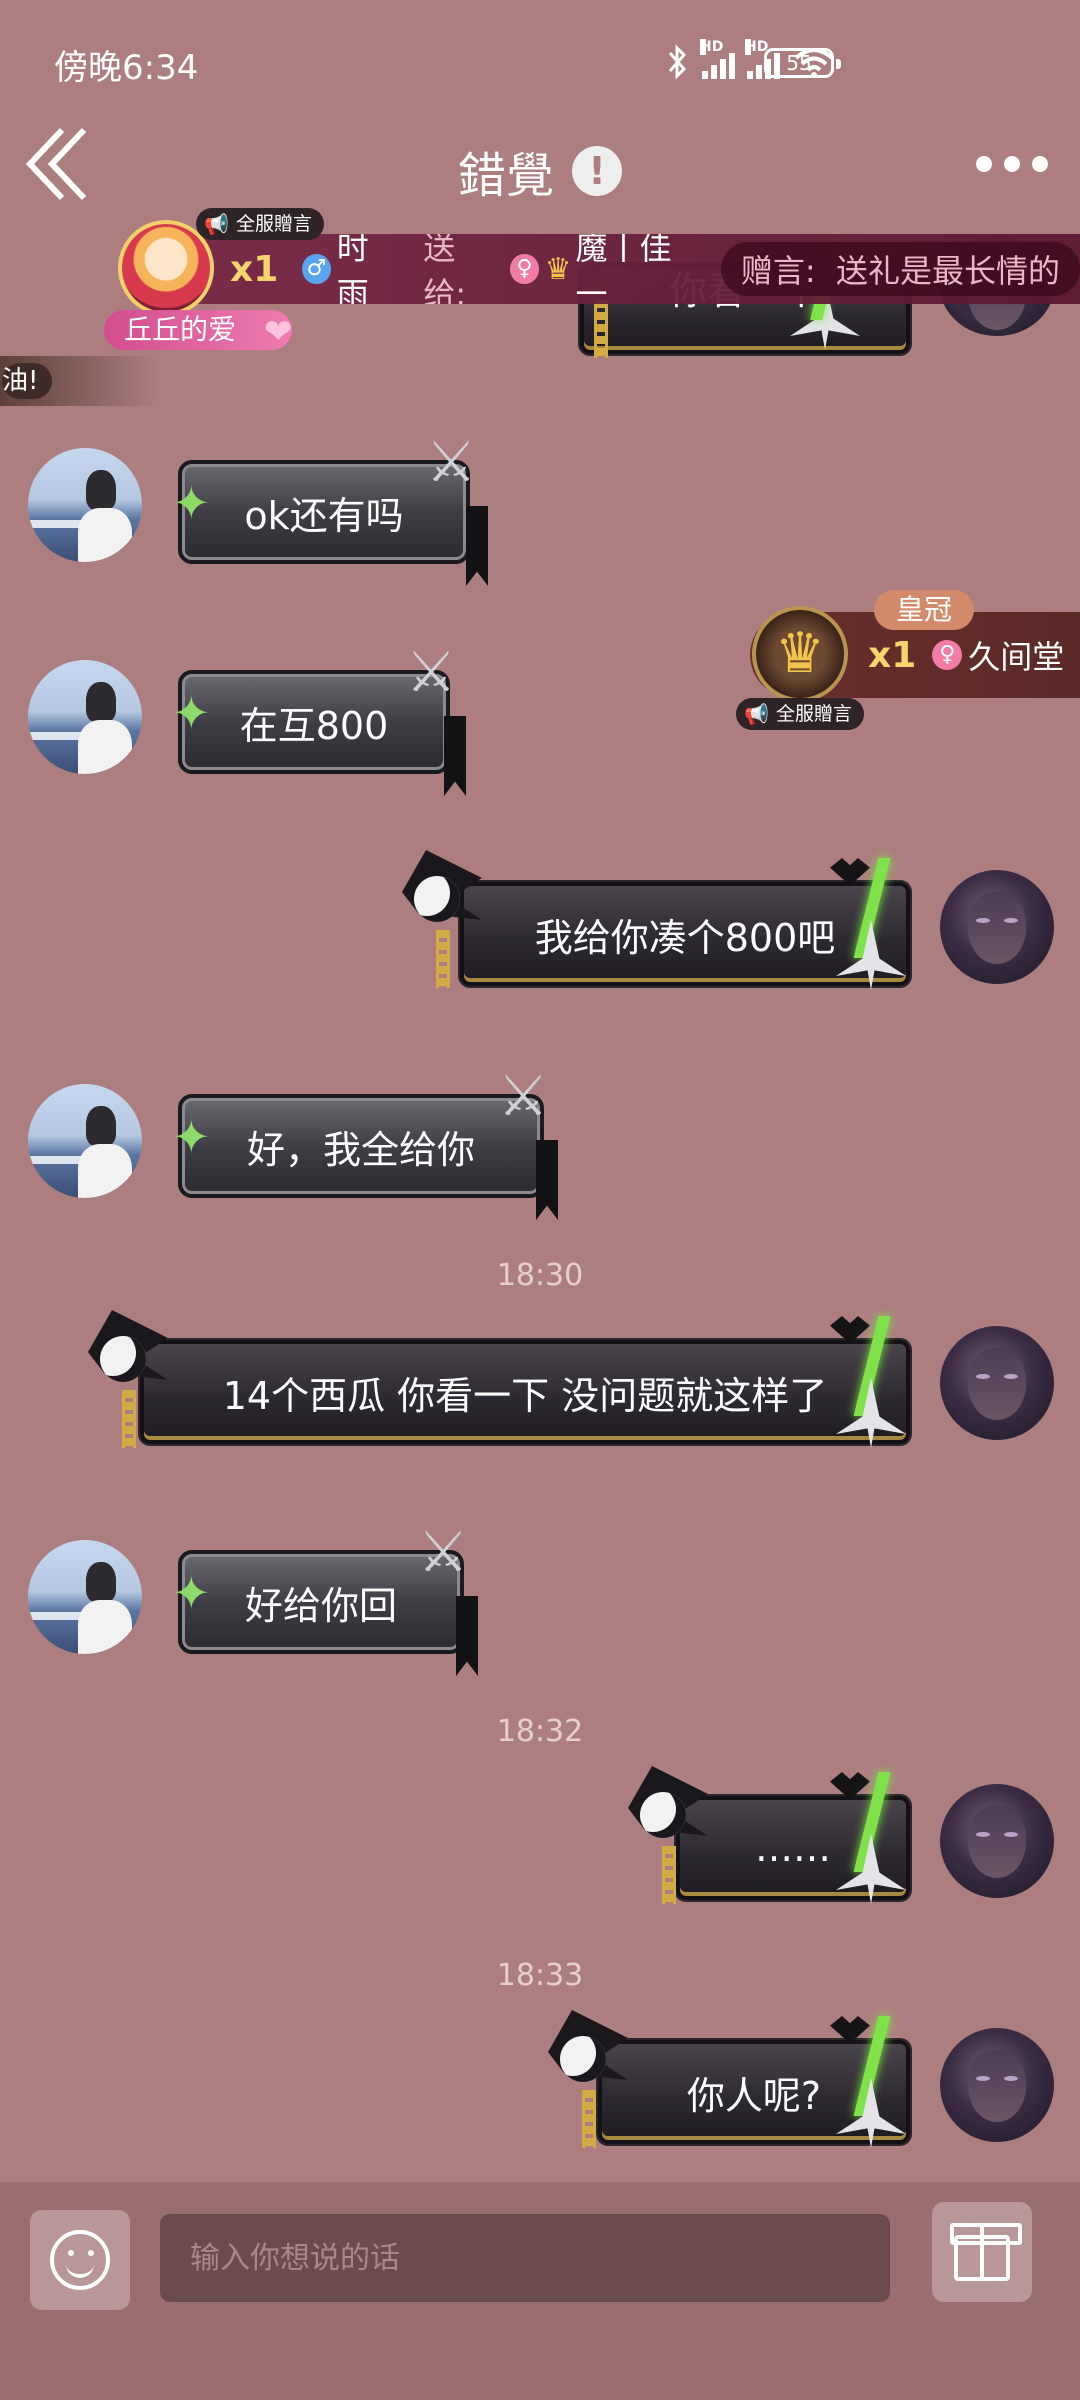 The width and height of the screenshot is (1080, 2400). What do you see at coordinates (27, 381) in the screenshot?
I see `left-banner-text: 油!` at bounding box center [27, 381].